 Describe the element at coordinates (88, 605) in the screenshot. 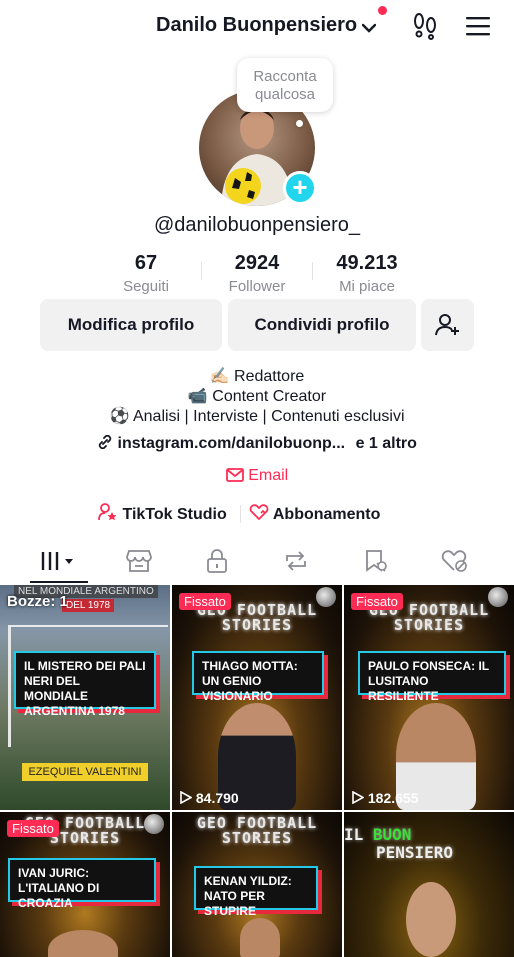

I see `video-top-caption: DEL 1978` at that location.